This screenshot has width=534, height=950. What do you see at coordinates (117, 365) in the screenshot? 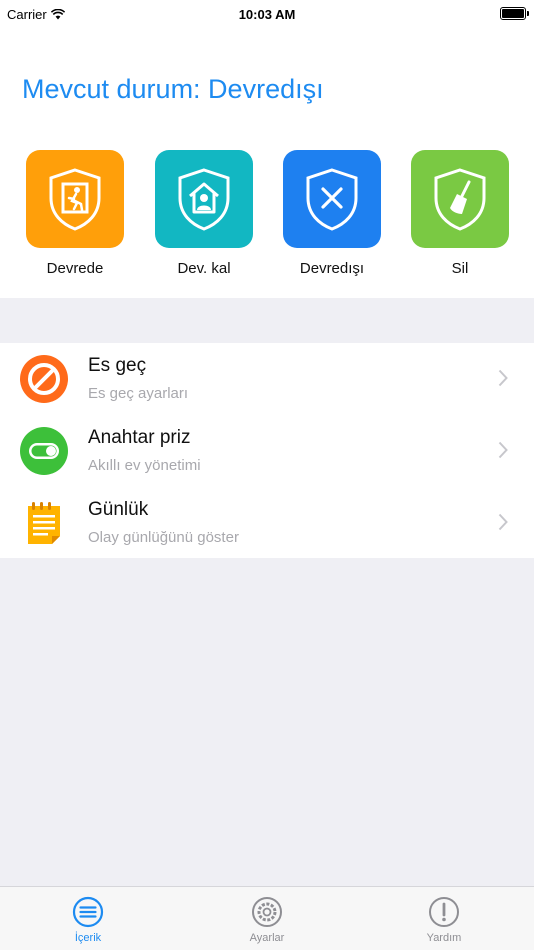
I see `menu-title: Es geç` at bounding box center [117, 365].